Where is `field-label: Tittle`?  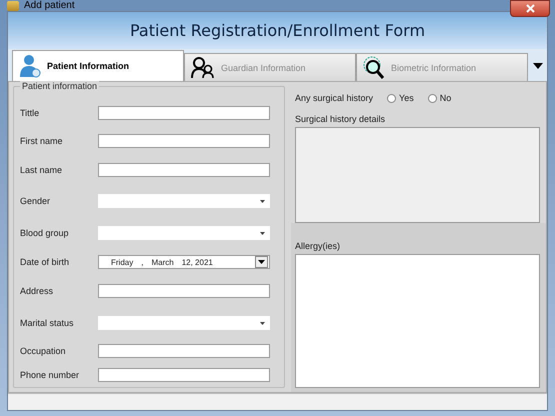
field-label: Tittle is located at coordinates (30, 113).